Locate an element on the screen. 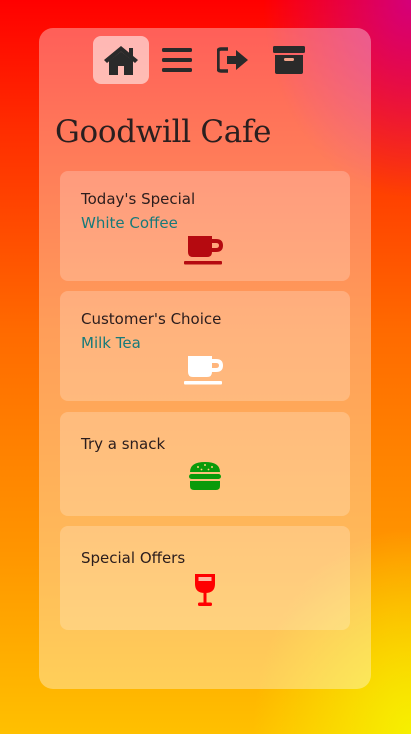 This screenshot has height=734, width=411. card-subtitle: White Coffee is located at coordinates (129, 223).